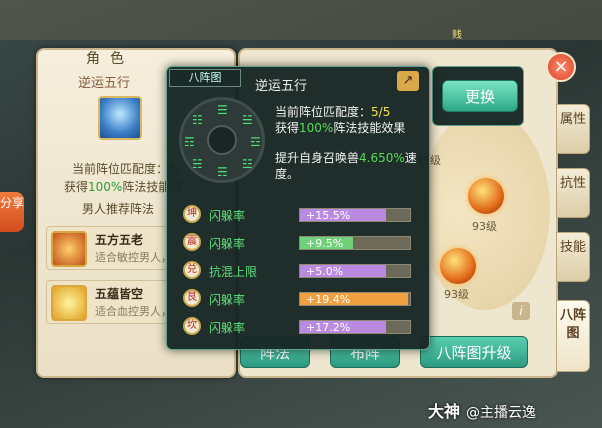  I want to click on trigram-icon: ☲, so click(255, 142).